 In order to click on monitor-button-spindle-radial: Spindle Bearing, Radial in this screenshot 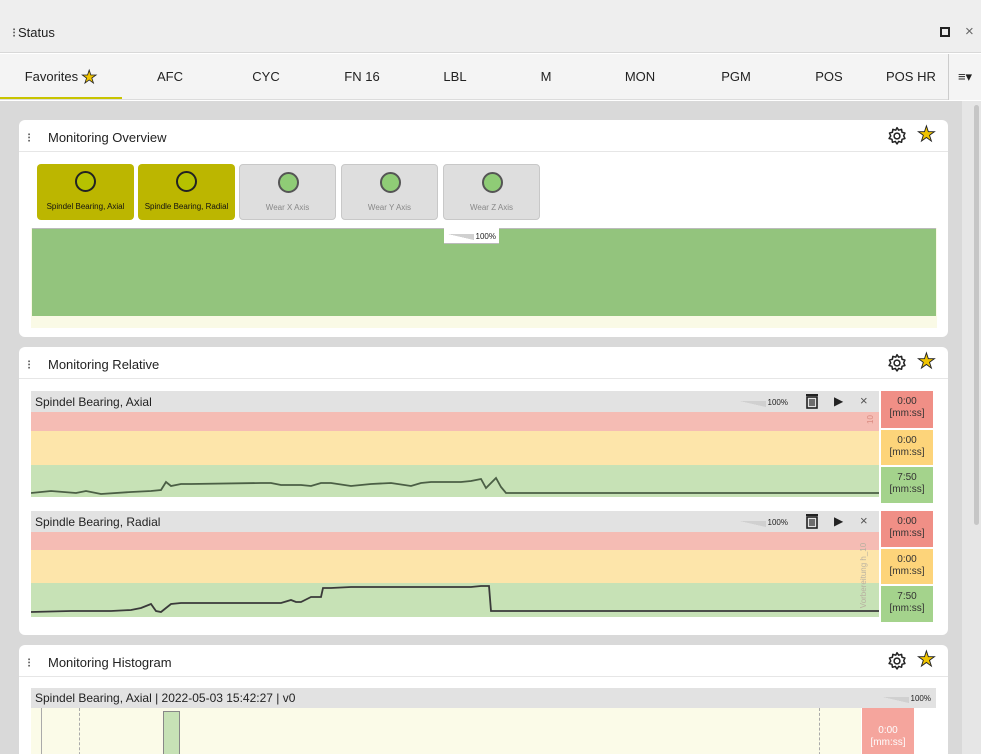, I will do `click(186, 192)`.